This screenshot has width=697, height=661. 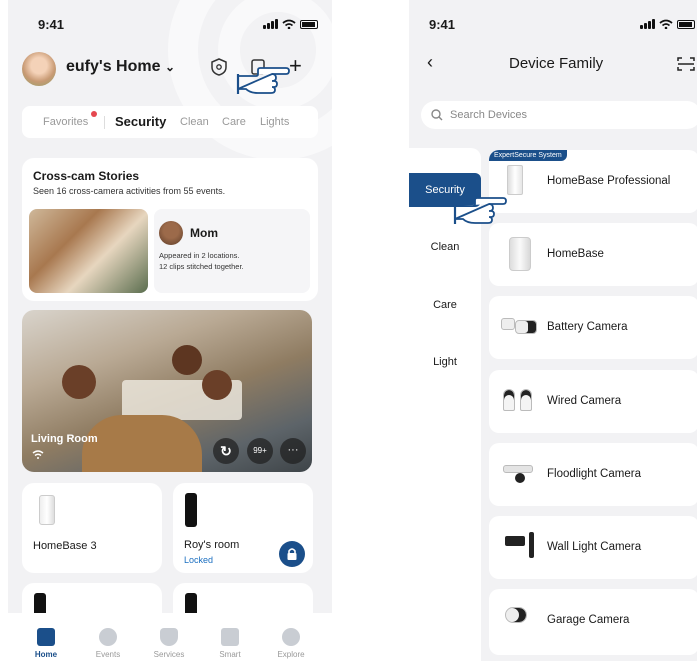 What do you see at coordinates (520, 478) in the screenshot?
I see `floodlight-lens` at bounding box center [520, 478].